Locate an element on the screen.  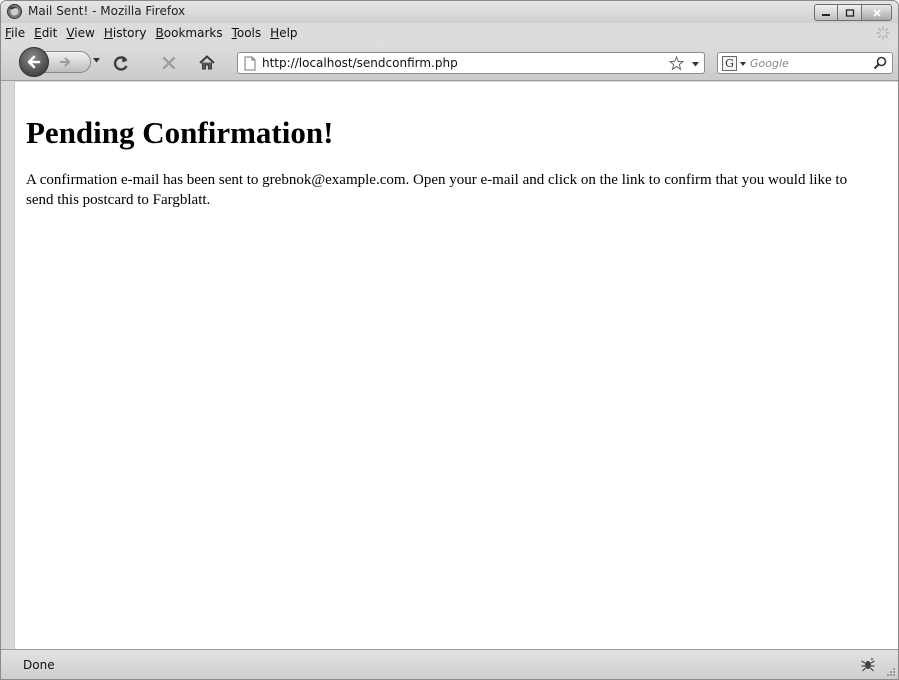
search-bar: G is located at coordinates (805, 63).